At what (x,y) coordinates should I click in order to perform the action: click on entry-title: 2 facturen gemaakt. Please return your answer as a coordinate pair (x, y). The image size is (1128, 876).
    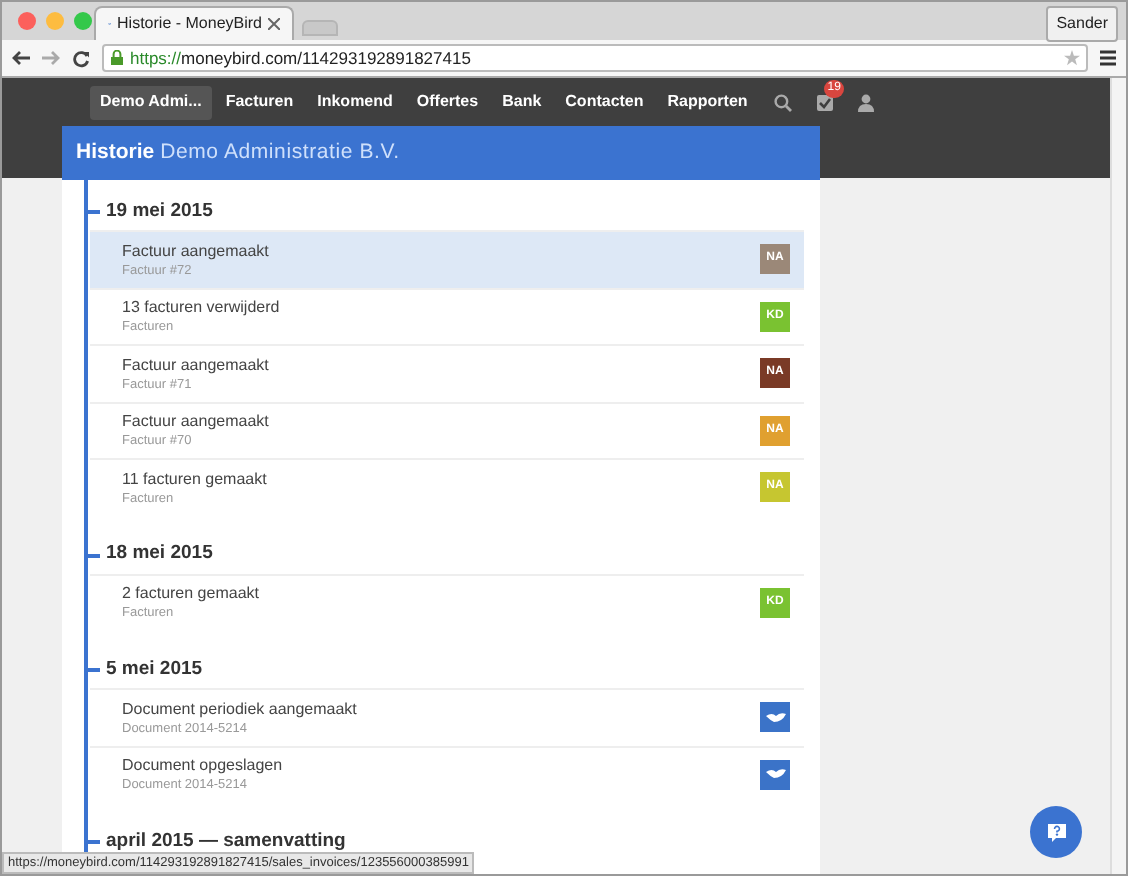
    Looking at the image, I should click on (191, 593).